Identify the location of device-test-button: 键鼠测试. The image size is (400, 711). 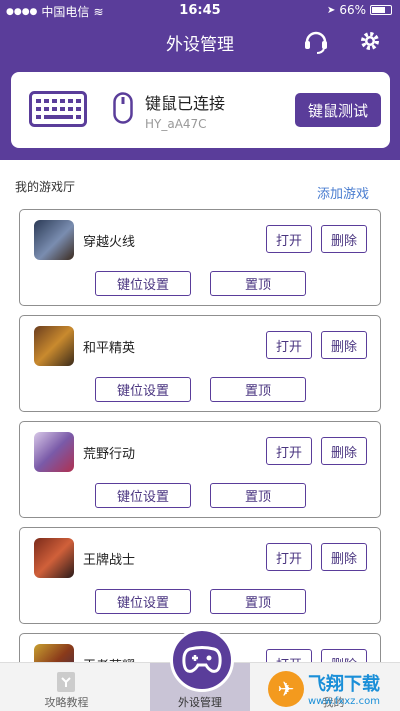
(338, 110).